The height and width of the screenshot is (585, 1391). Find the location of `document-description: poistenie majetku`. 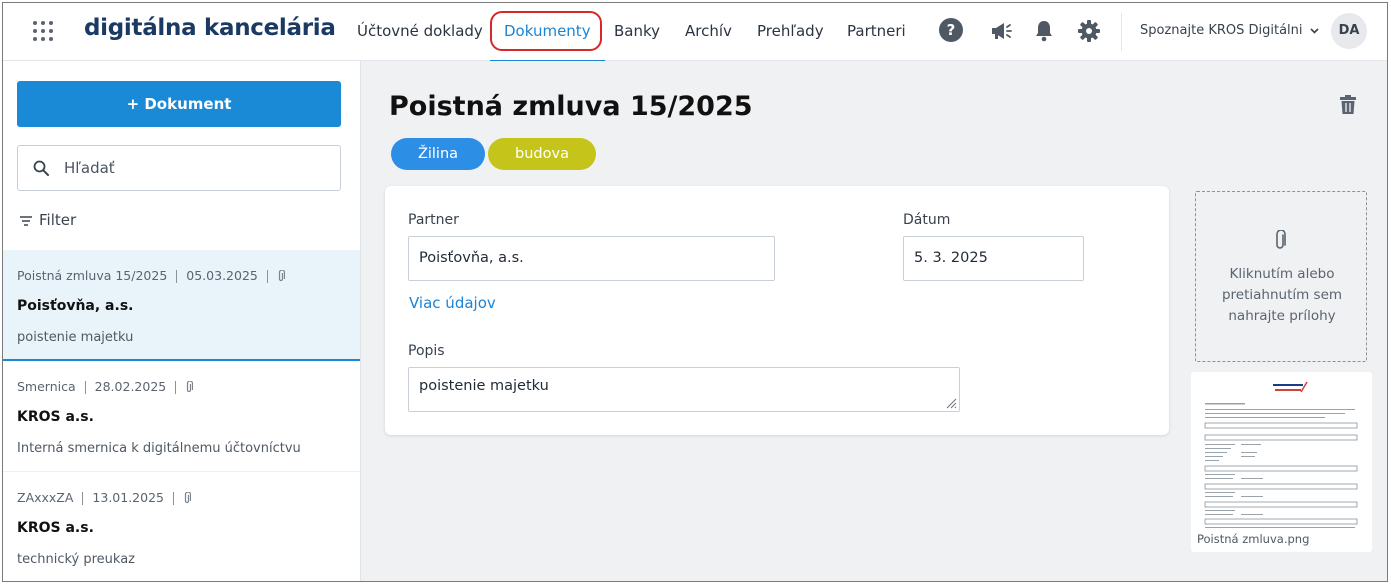

document-description: poistenie majetku is located at coordinates (75, 337).